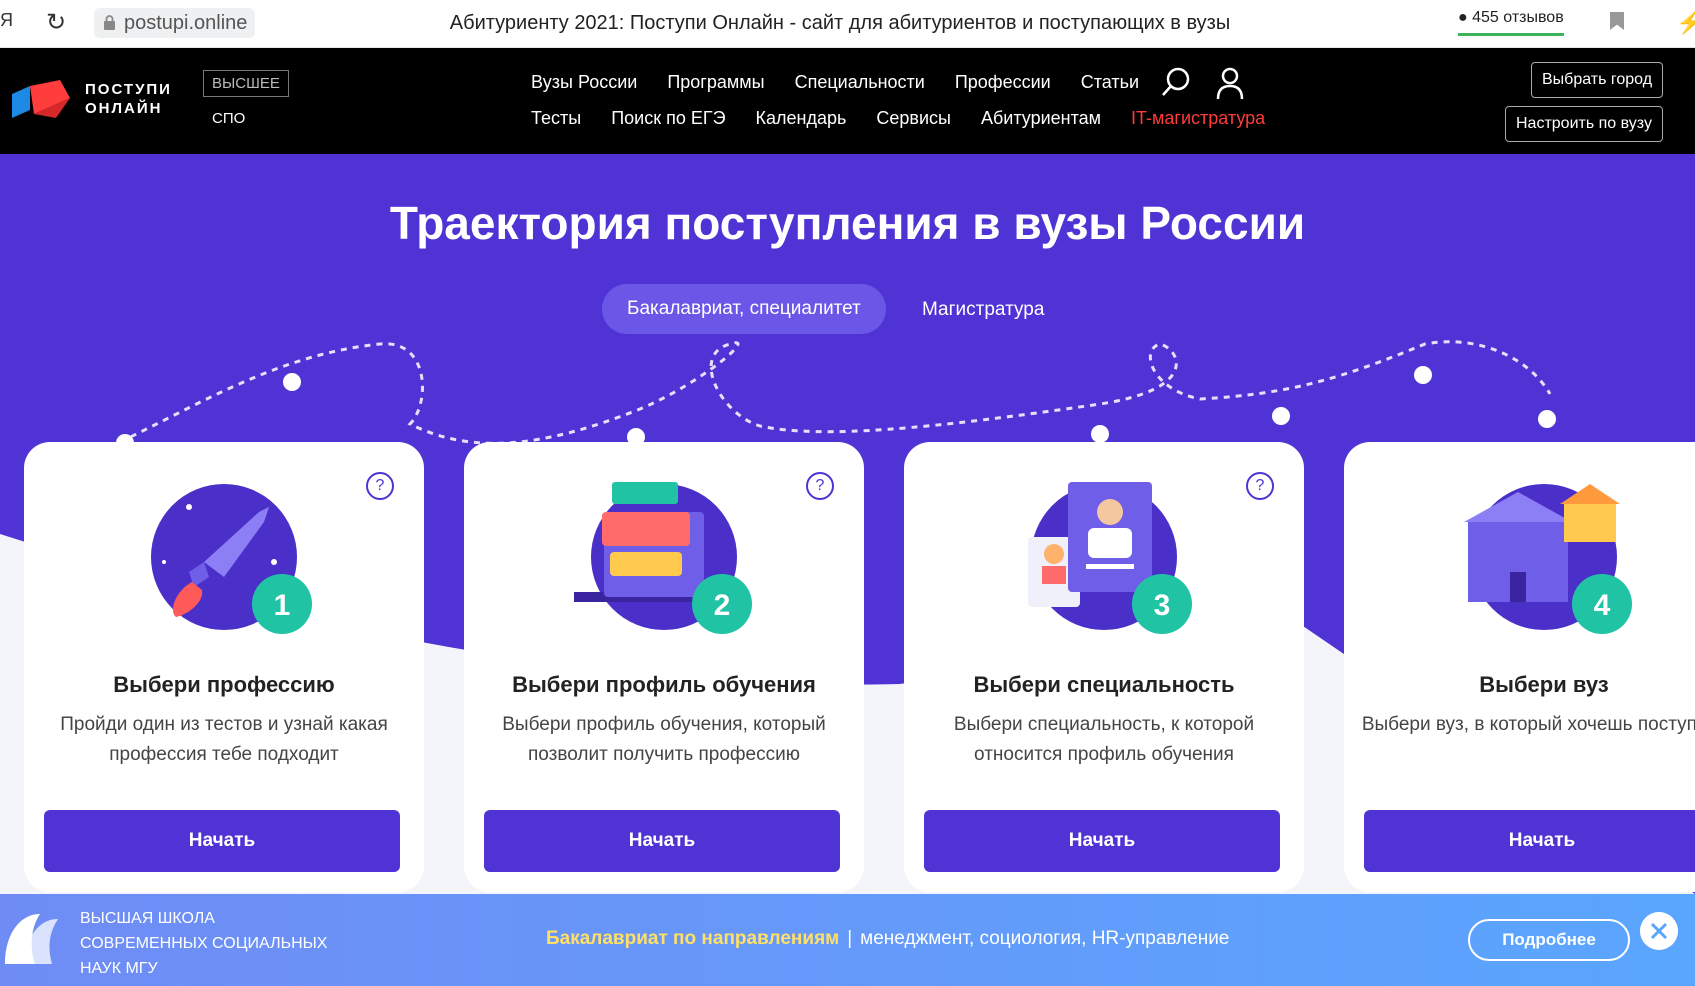  I want to click on rocket-icon: 1, so click(231, 559).